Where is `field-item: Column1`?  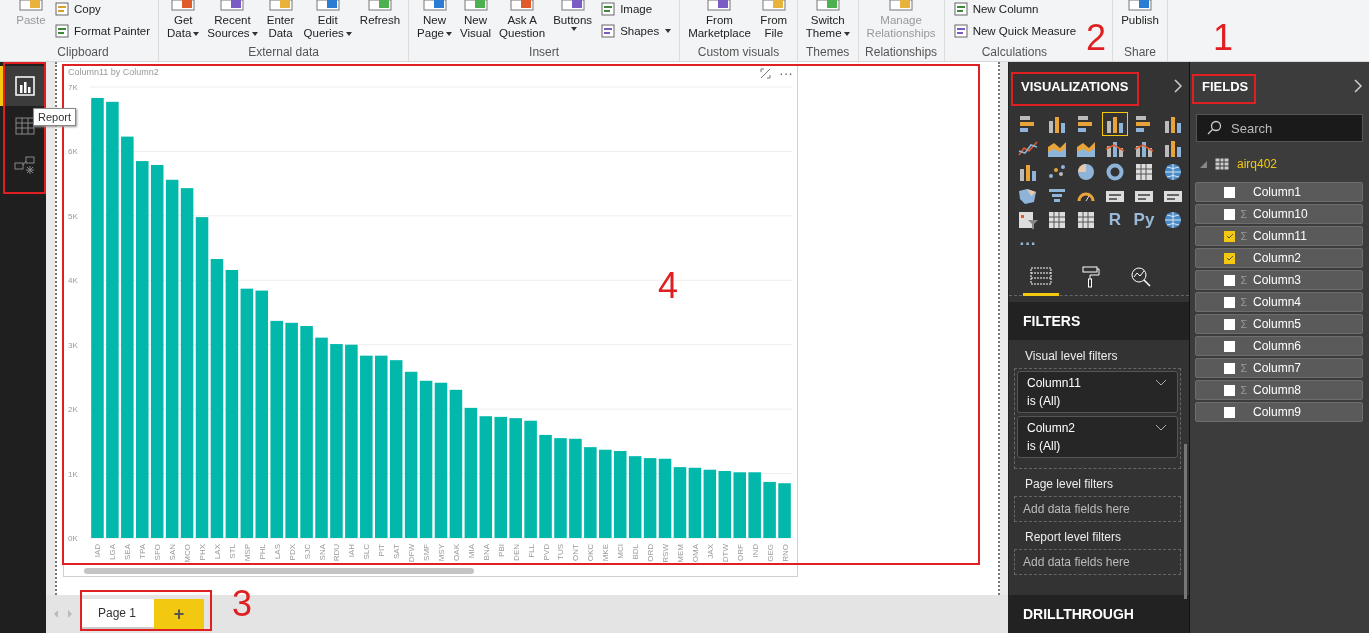 field-item: Column1 is located at coordinates (1279, 192).